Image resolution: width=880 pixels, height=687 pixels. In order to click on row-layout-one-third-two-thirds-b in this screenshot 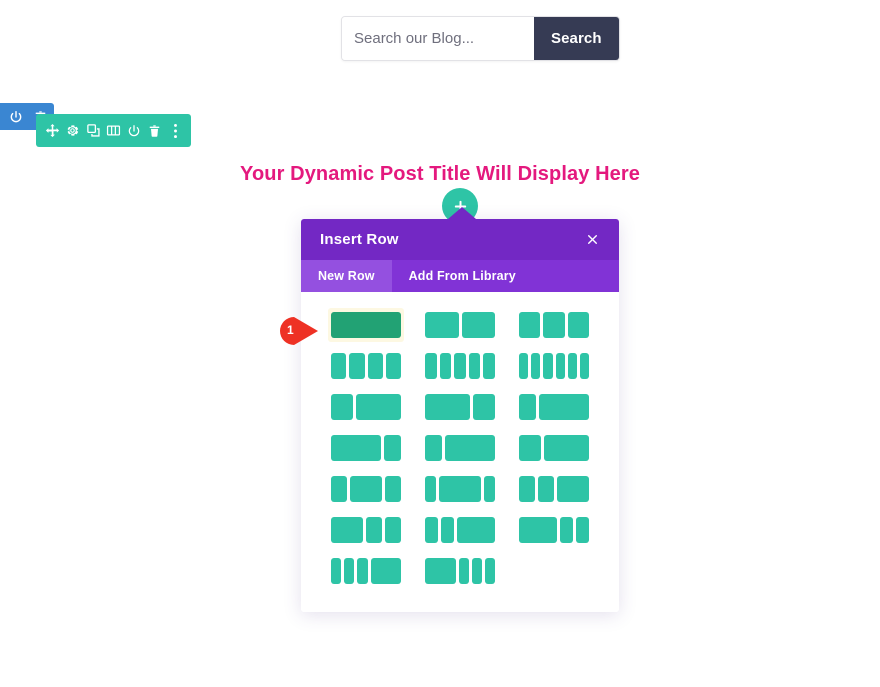, I will do `click(554, 448)`.